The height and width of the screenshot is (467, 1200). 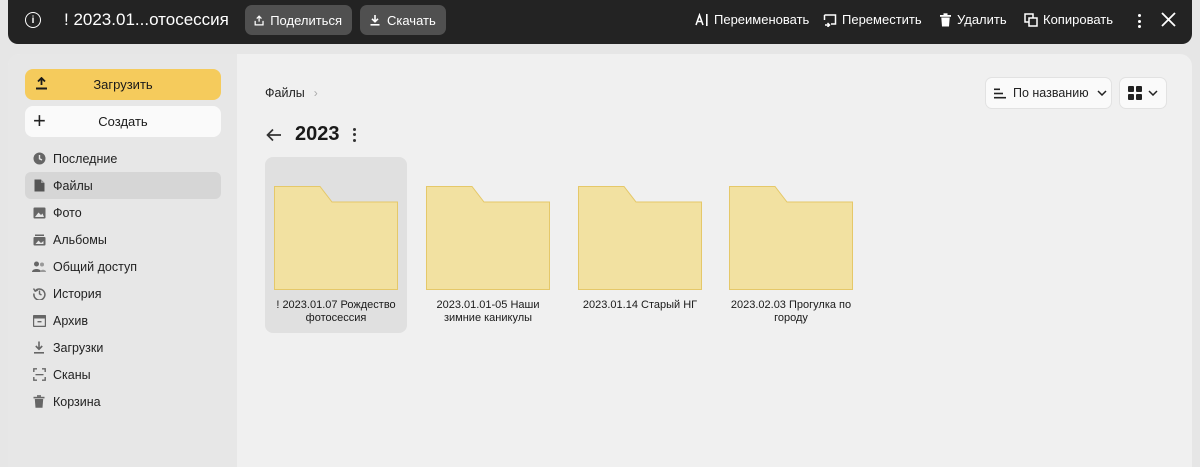 I want to click on sidebar-item-archive: Архив, so click(x=123, y=320).